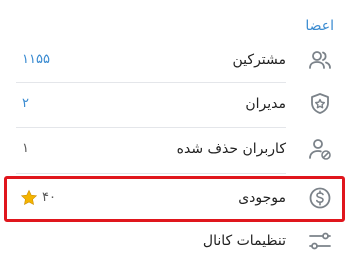 This screenshot has height=268, width=350. Describe the element at coordinates (320, 103) in the screenshot. I see `admin-shield-icon` at that location.